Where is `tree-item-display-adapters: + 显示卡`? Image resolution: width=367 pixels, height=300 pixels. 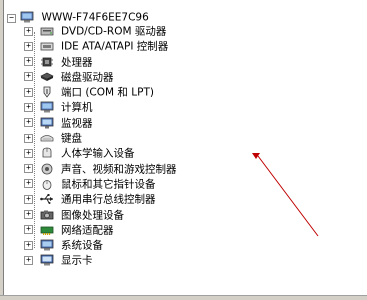
tree-item-display-adapters: + 显示卡 is located at coordinates (92, 260).